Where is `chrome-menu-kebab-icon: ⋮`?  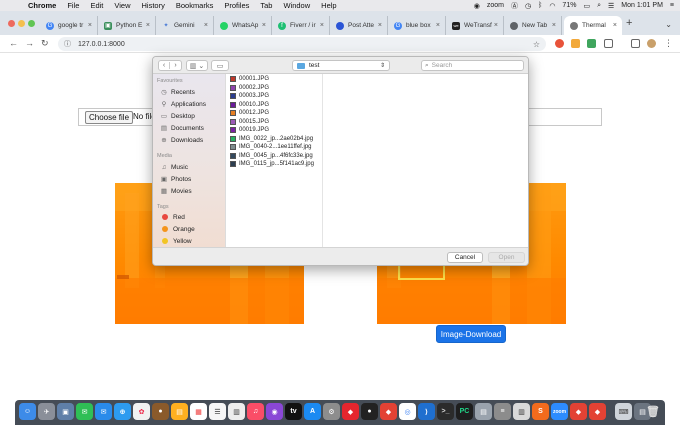 chrome-menu-kebab-icon: ⋮ is located at coordinates (668, 43).